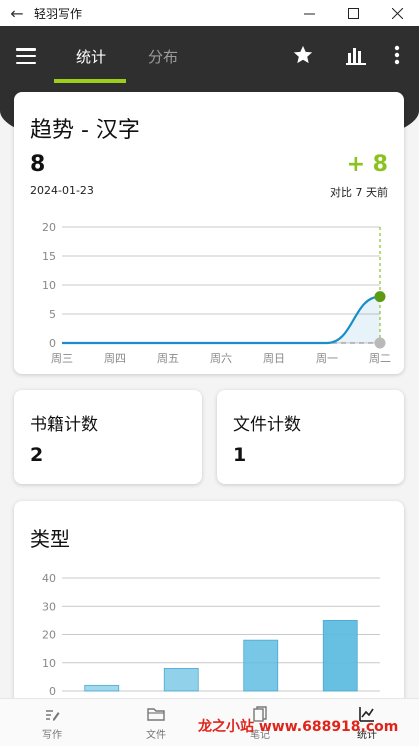 The image size is (419, 746). I want to click on x-tick-label: 周三, so click(62, 358).